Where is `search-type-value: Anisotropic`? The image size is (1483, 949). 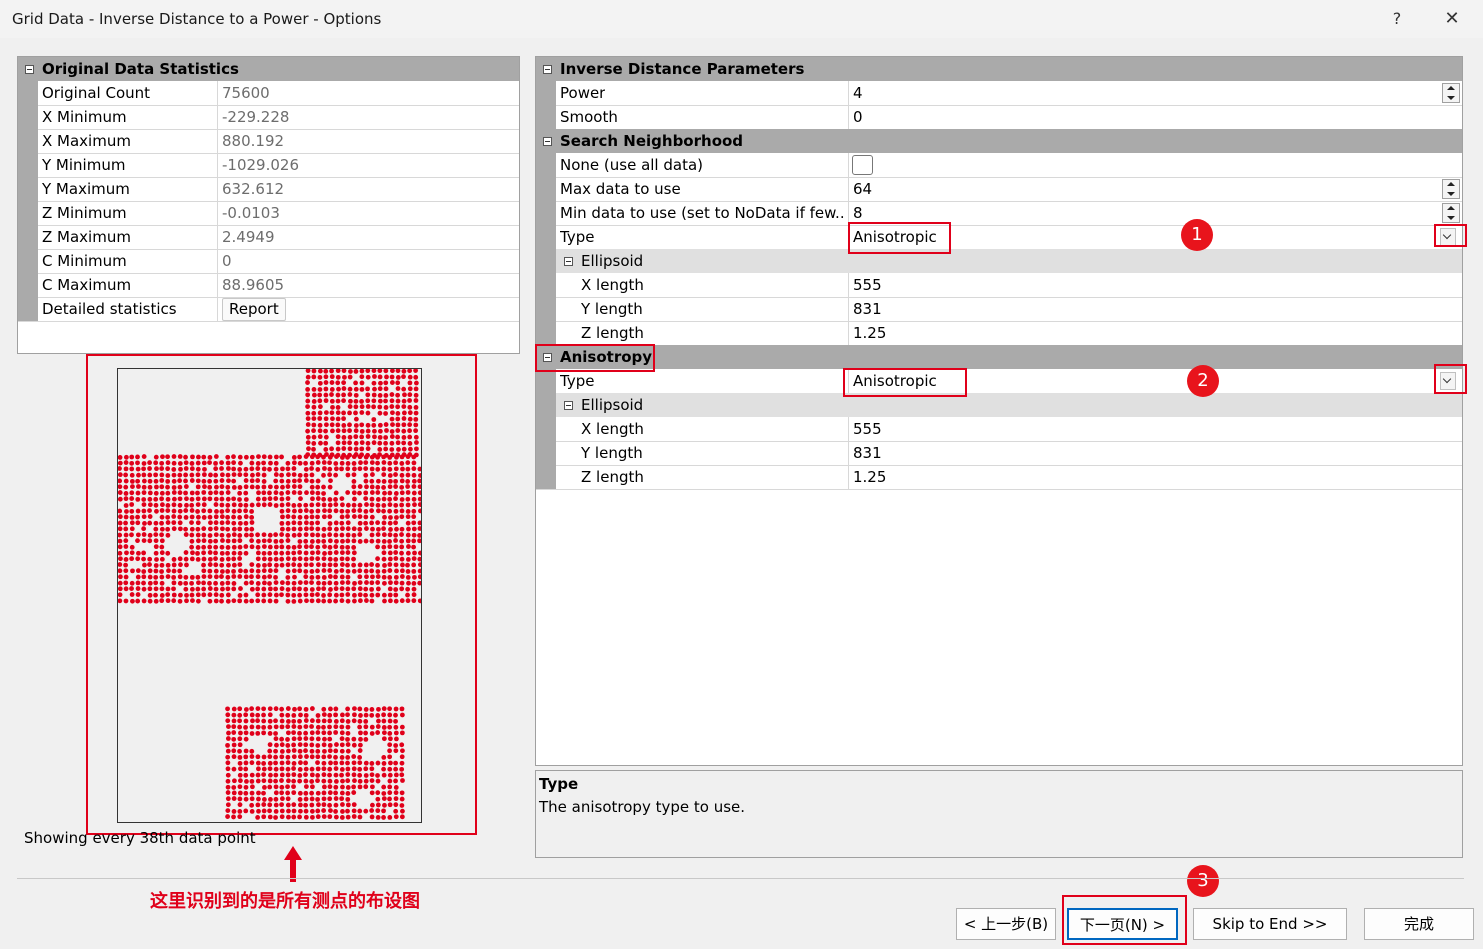
search-type-value: Anisotropic is located at coordinates (1155, 237).